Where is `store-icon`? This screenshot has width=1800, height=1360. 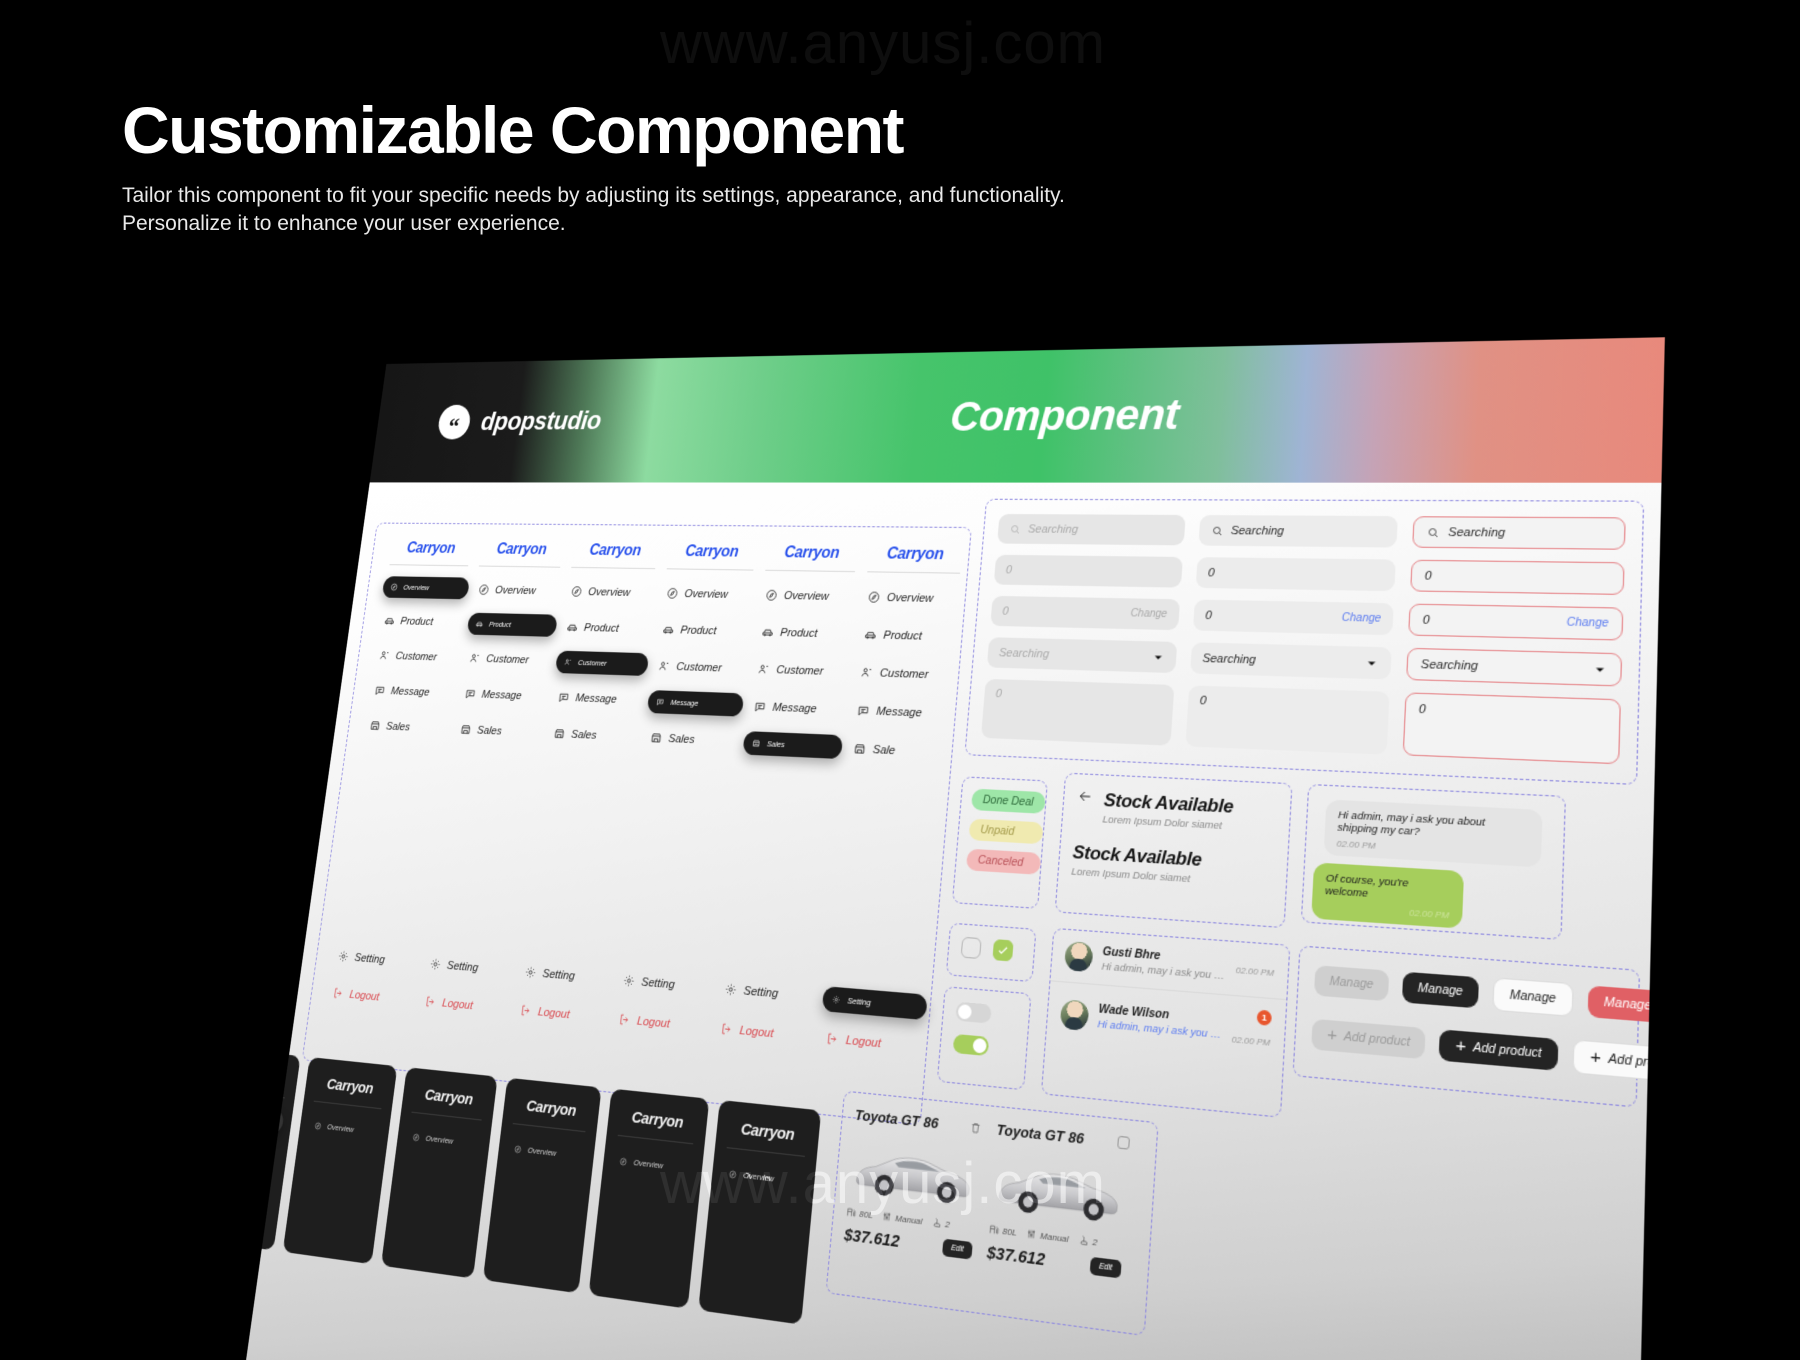
store-icon is located at coordinates (860, 749).